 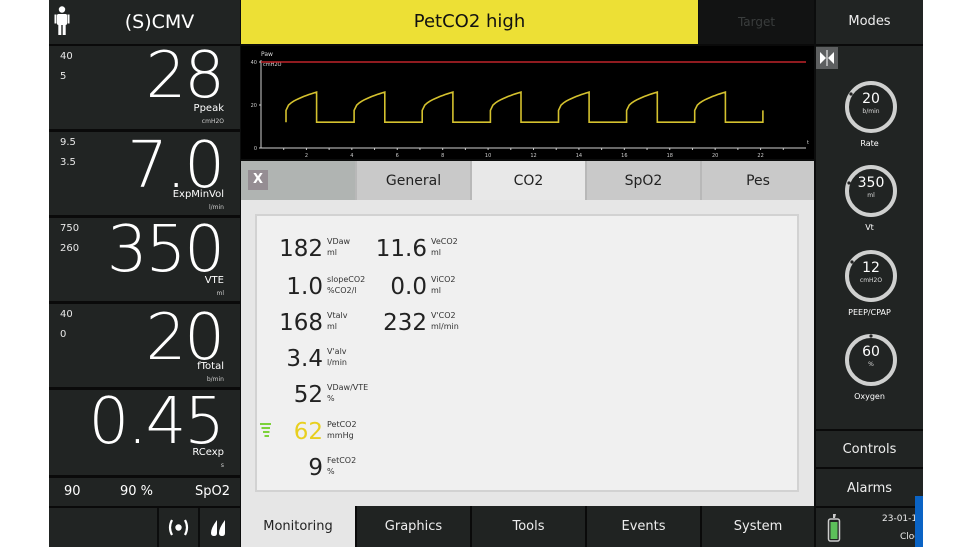 What do you see at coordinates (445, 321) in the screenshot?
I see `metric-name-unit: V'CO2 ml/min` at bounding box center [445, 321].